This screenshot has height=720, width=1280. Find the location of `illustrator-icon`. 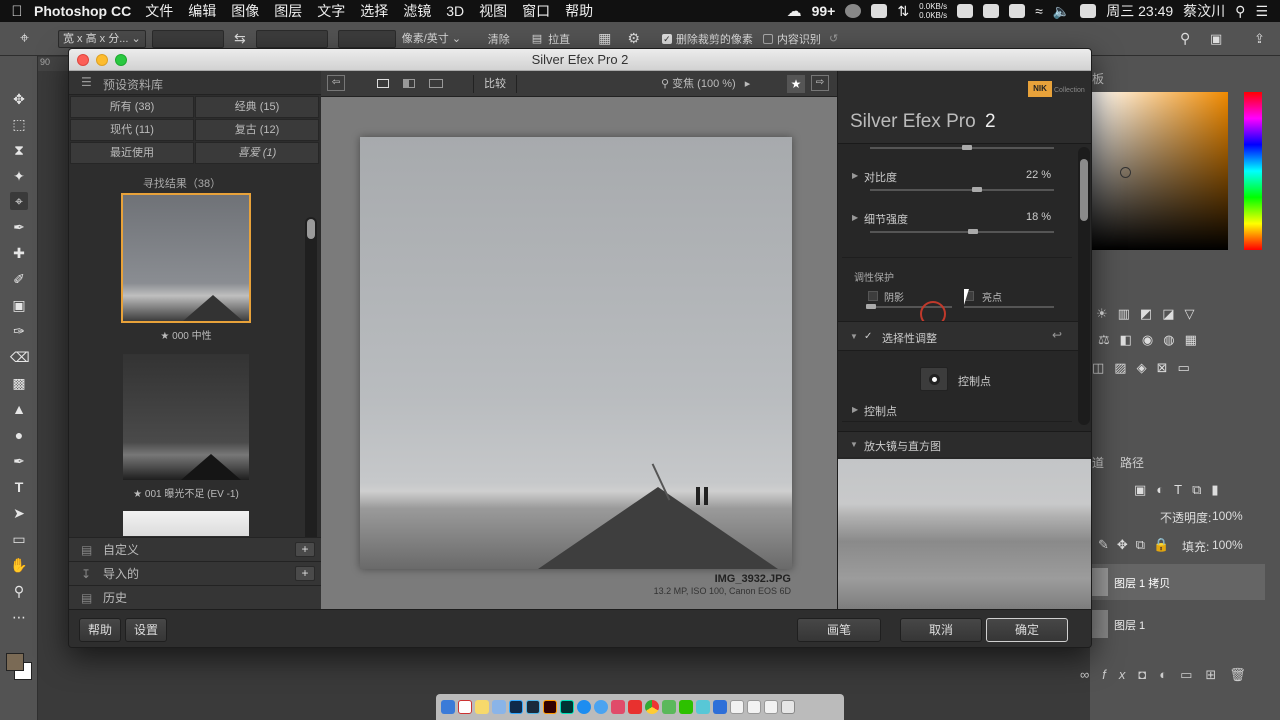

illustrator-icon is located at coordinates (550, 707).